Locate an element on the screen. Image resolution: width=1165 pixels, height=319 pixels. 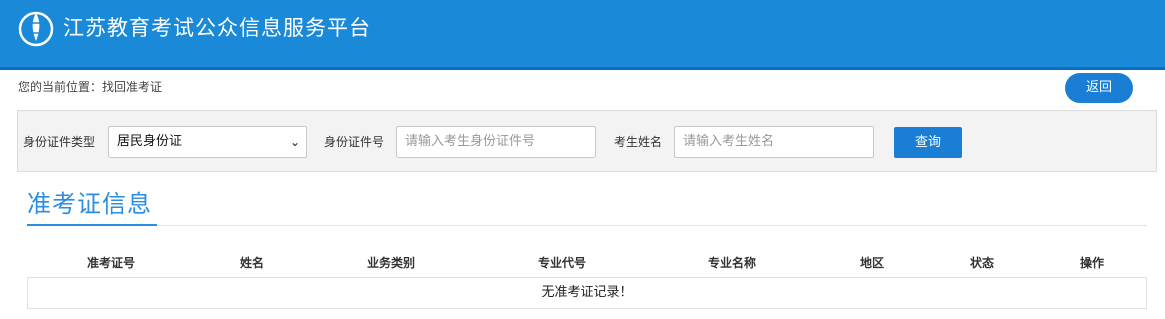
column-header-ticket-number: 准考证号 is located at coordinates (111, 263).